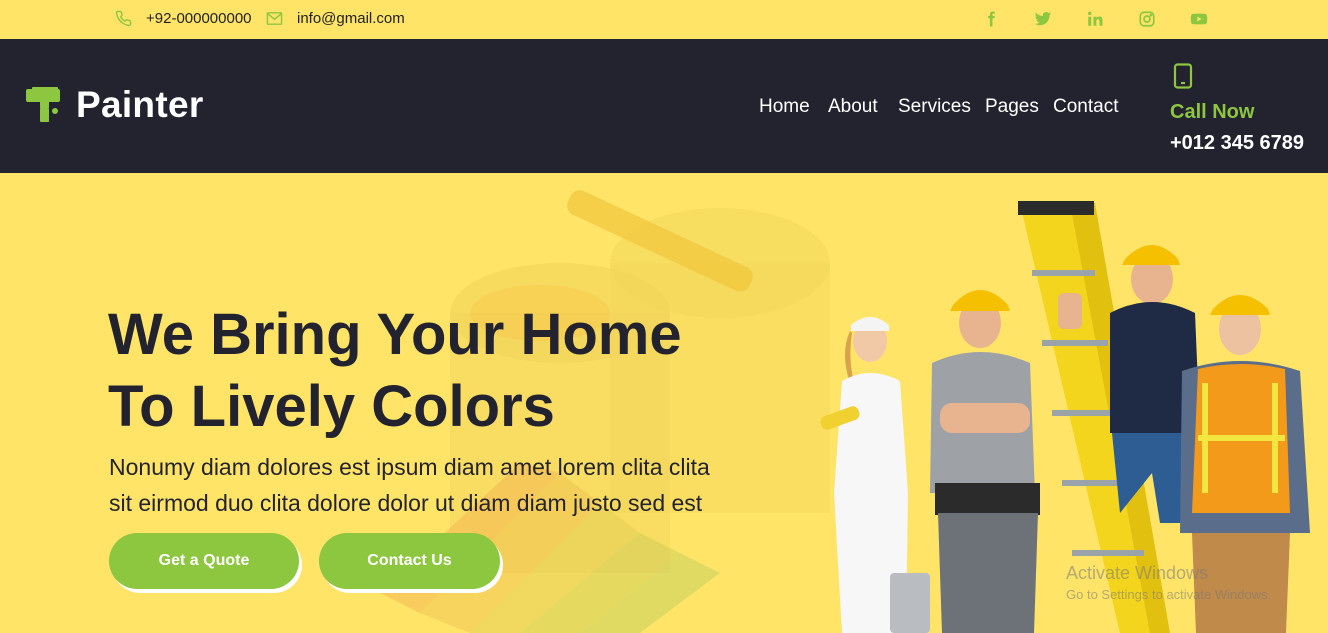  Describe the element at coordinates (1137, 573) in the screenshot. I see `windows-watermark-title: Activate Windows` at that location.